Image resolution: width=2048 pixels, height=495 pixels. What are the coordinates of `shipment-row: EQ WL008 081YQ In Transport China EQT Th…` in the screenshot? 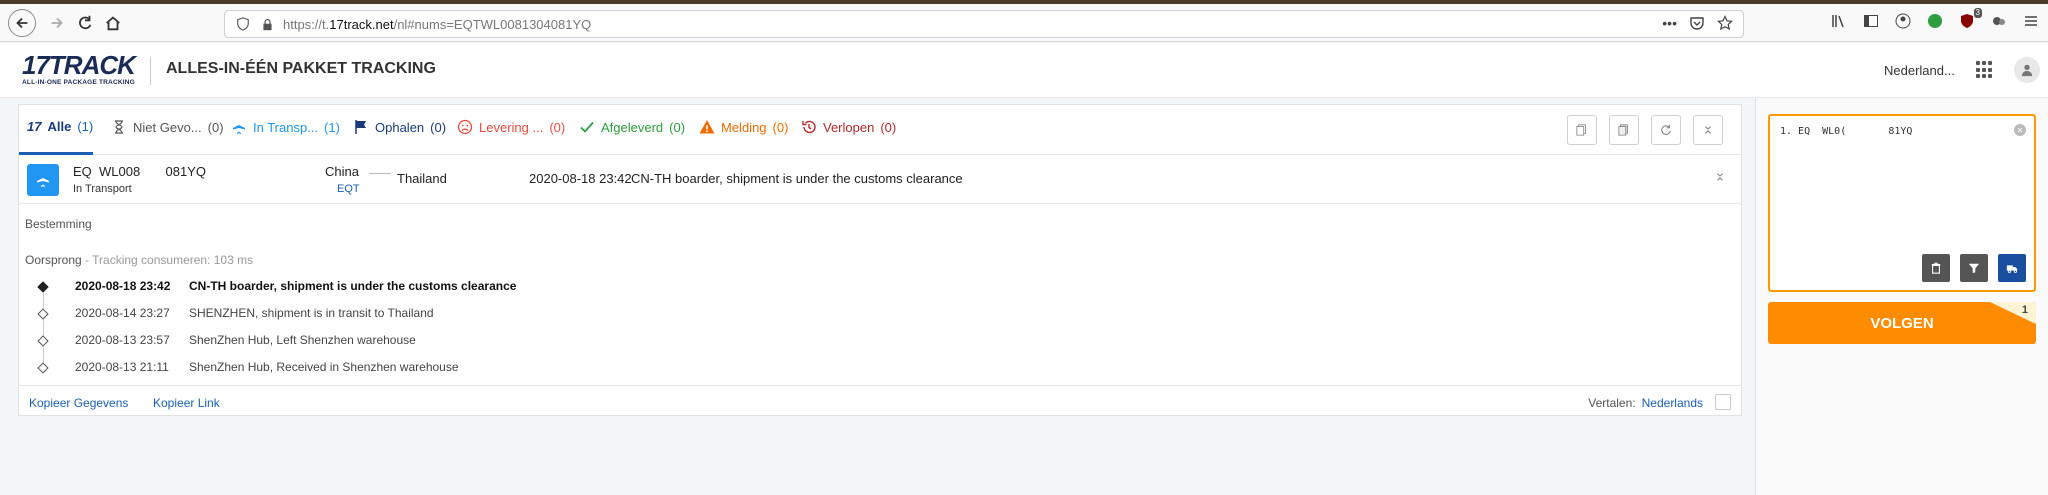 It's located at (880, 180).